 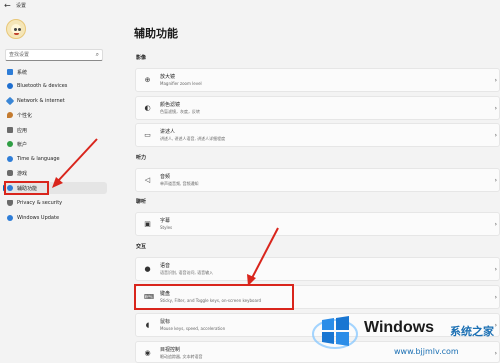 What do you see at coordinates (147, 80) in the screenshot?
I see `magnifier-icon: ⊕` at bounding box center [147, 80].